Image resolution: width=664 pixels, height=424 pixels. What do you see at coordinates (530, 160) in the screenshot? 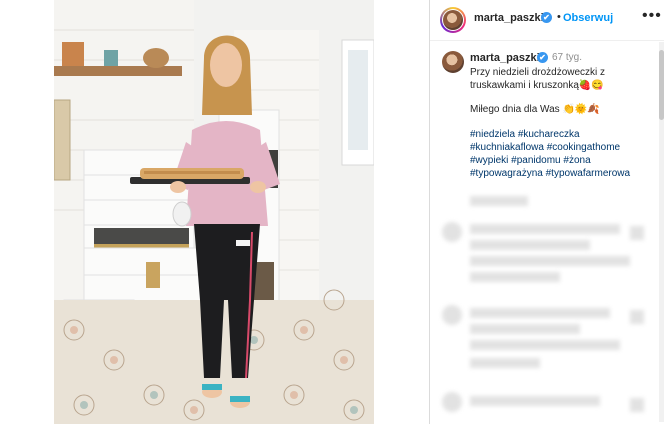
I see `hashtags-line-3: #wypieki #panidomu #żona` at bounding box center [530, 160].